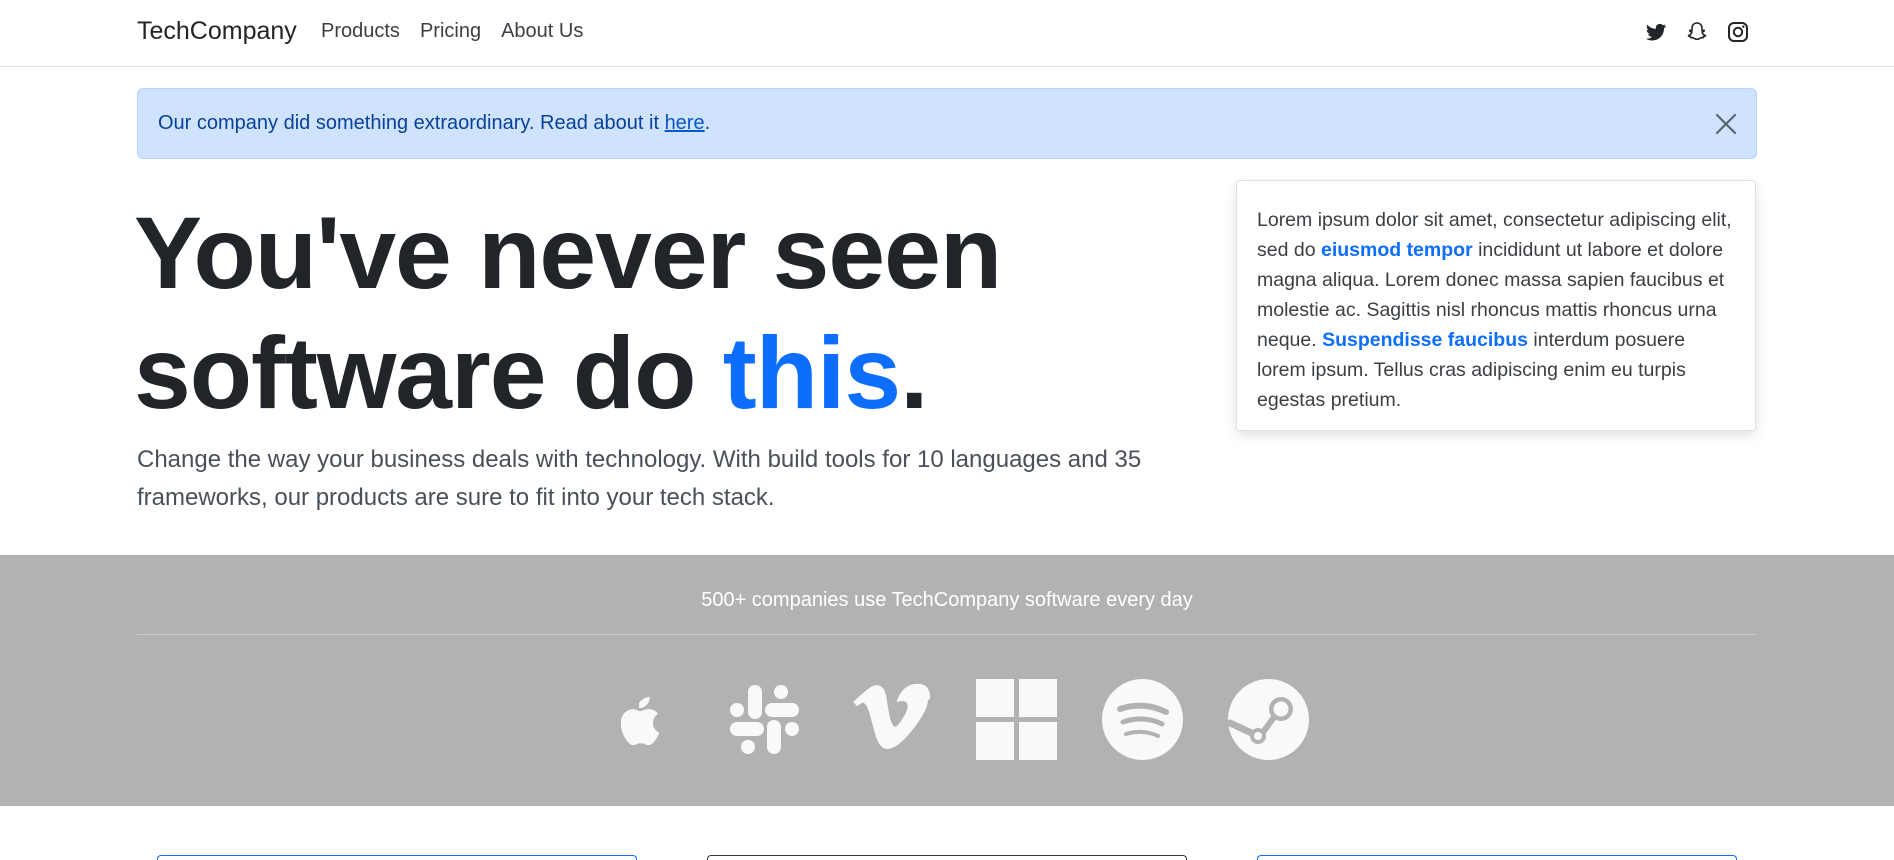 The image size is (1894, 860). I want to click on nav-links: Products Pricing About Us, so click(462, 31).